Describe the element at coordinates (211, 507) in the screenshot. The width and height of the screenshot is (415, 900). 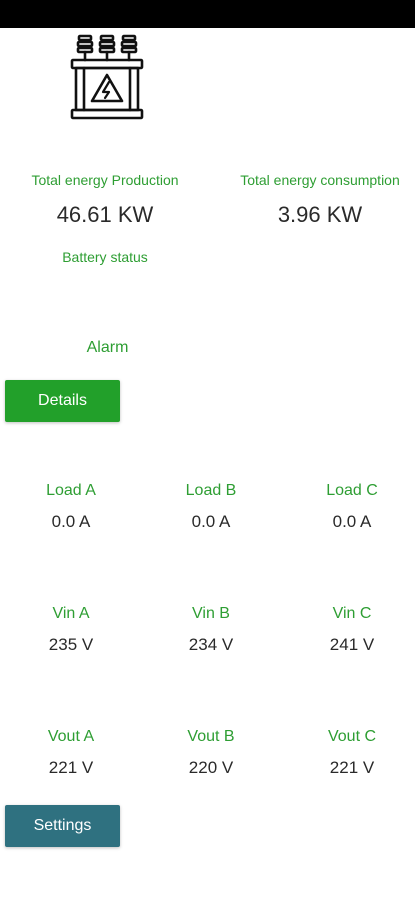
I see `load-b-cell: Load B 0.0 A` at that location.